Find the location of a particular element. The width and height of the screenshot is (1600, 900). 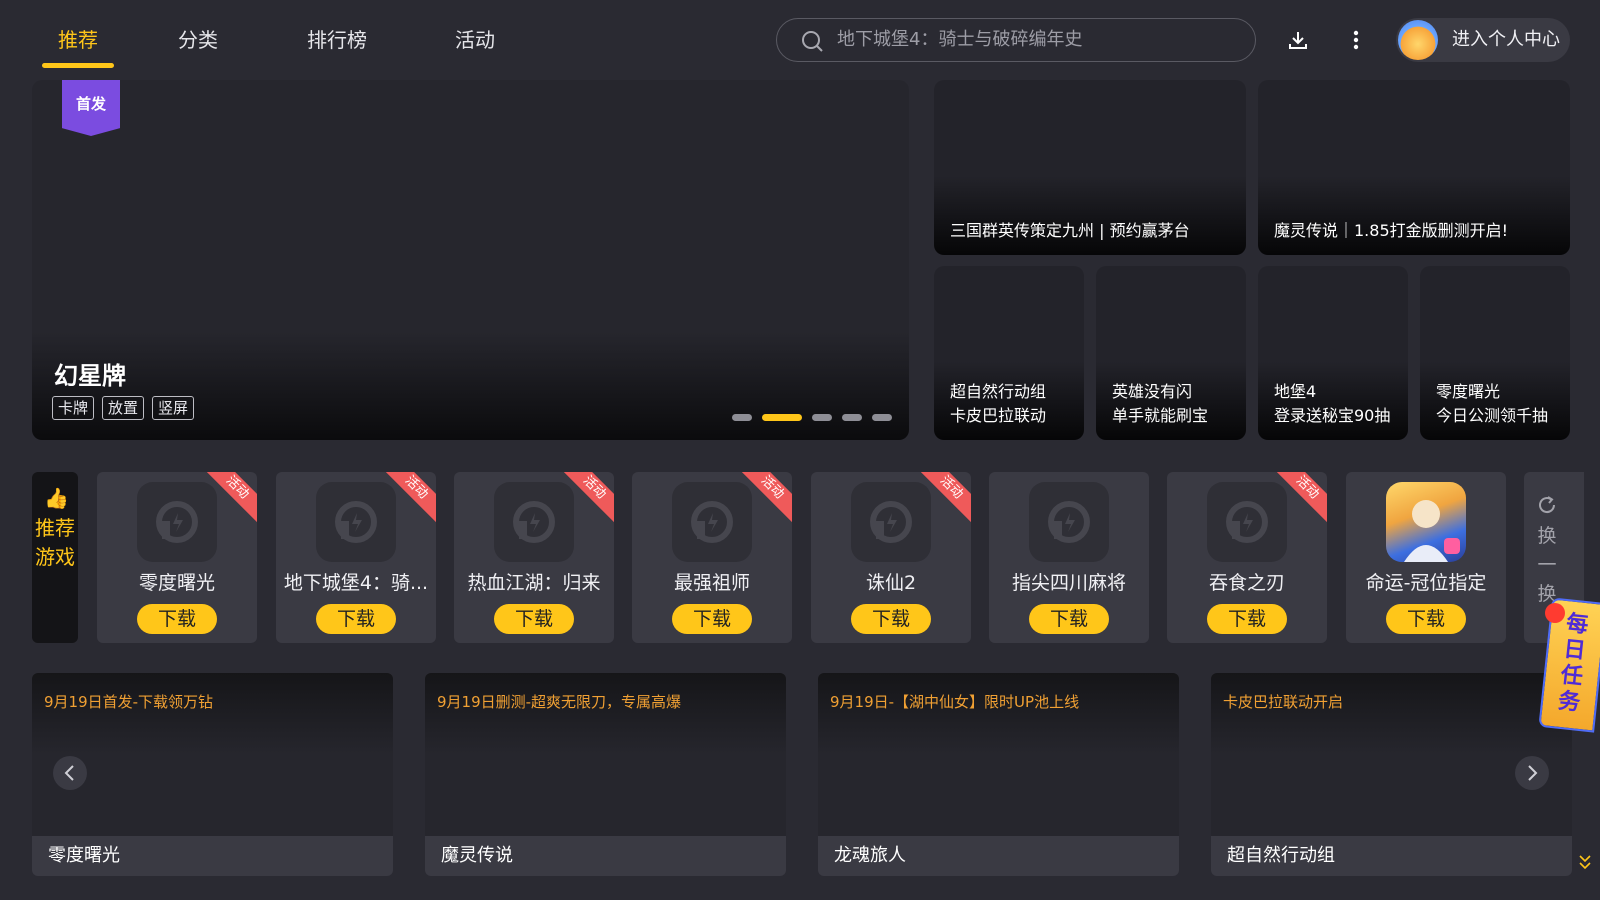

first-release-badge: 首发 is located at coordinates (91, 108).